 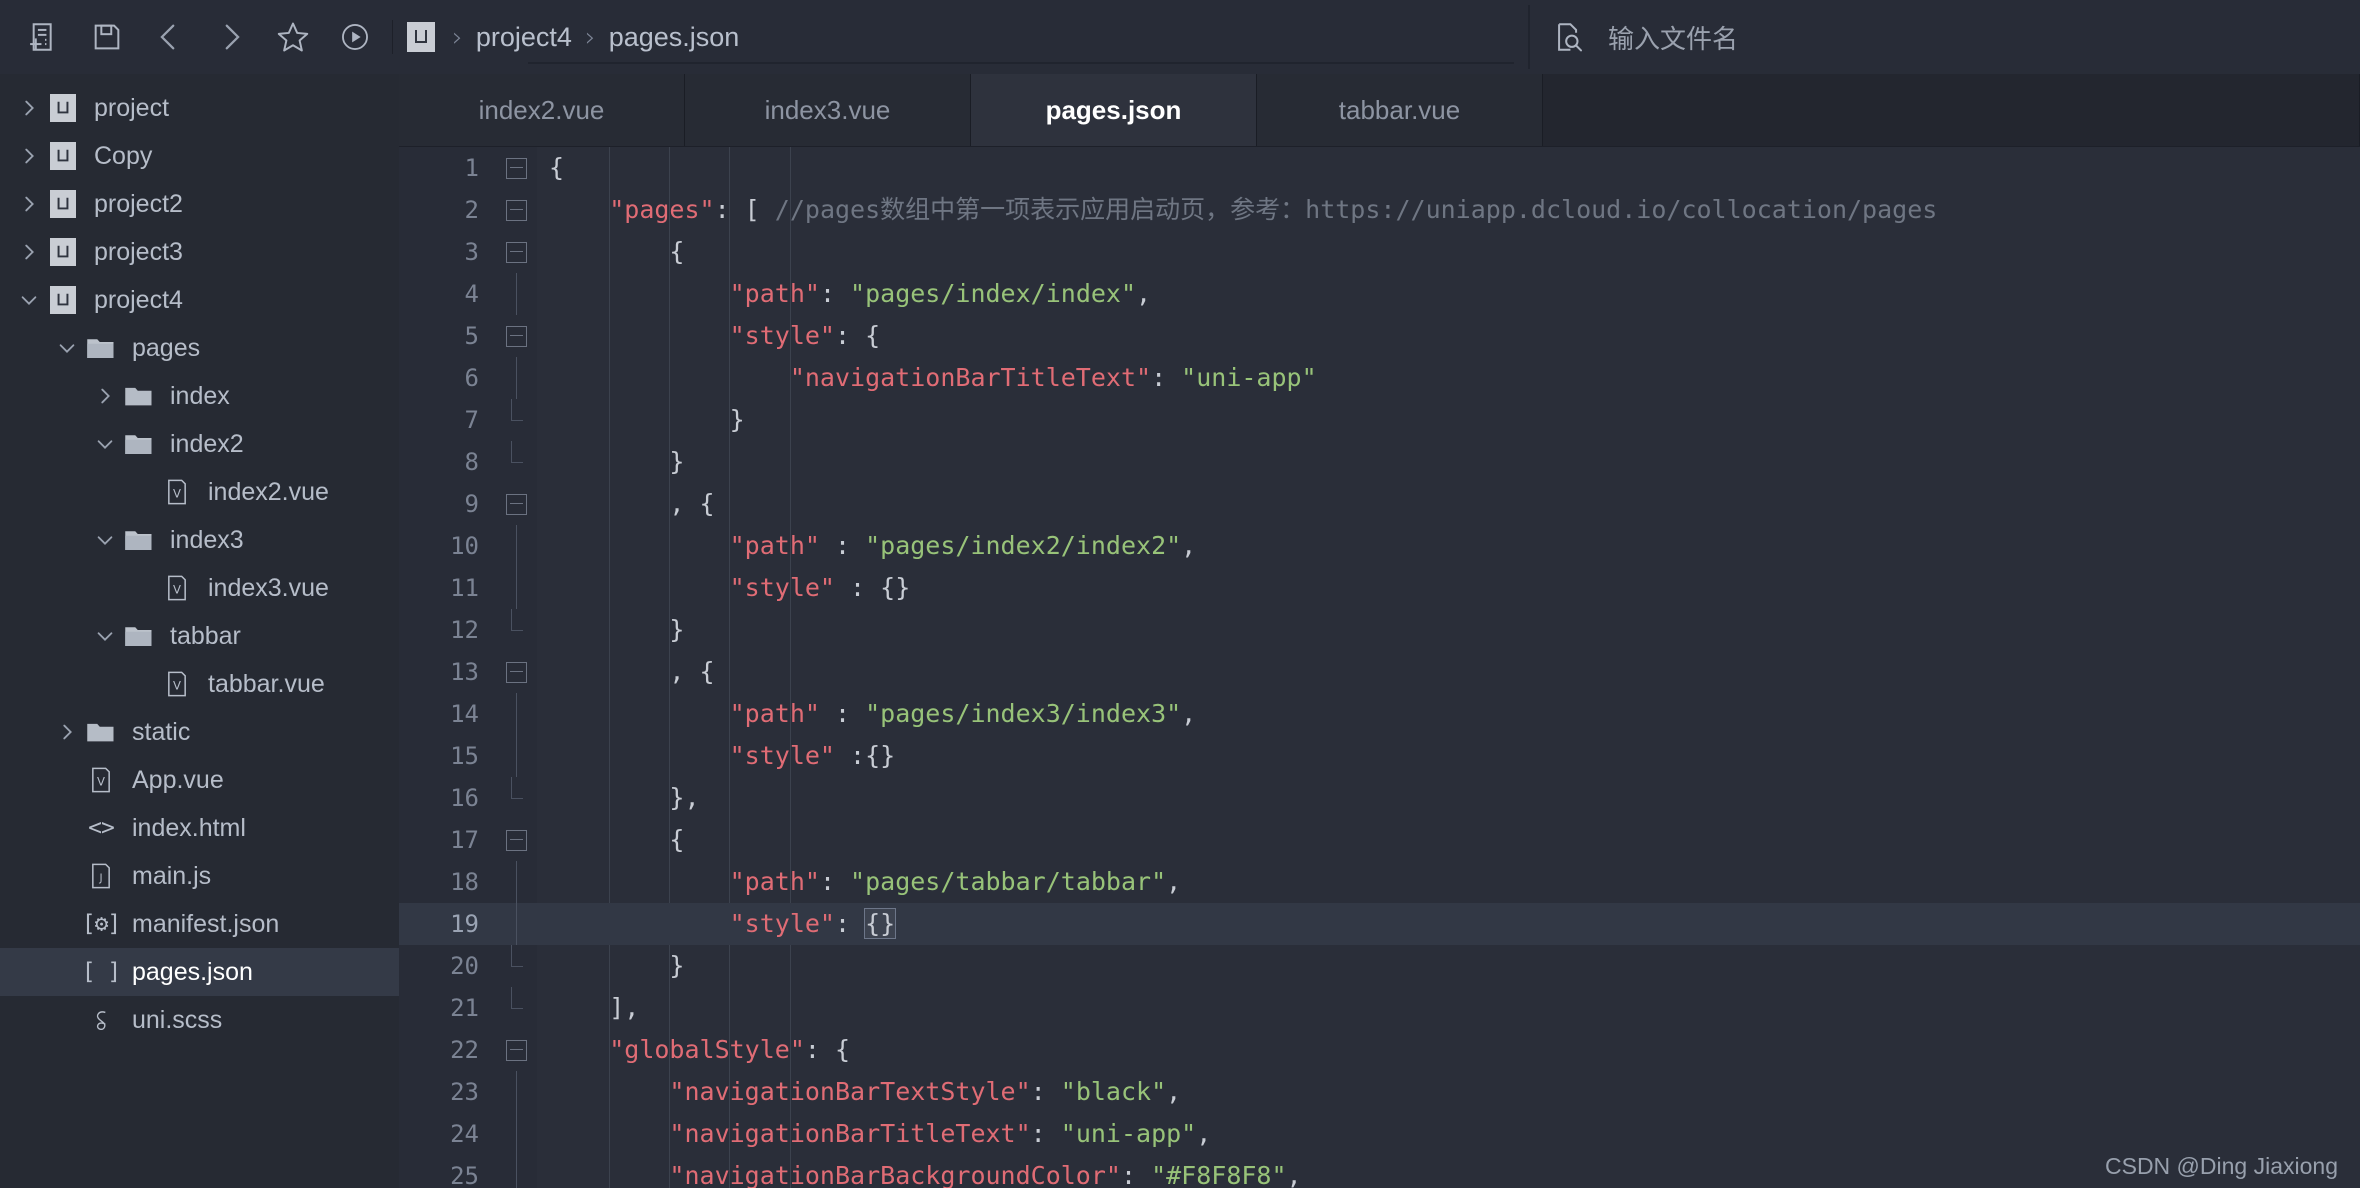 I want to click on explorer-item-tabbar: tabbar, so click(x=199, y=636).